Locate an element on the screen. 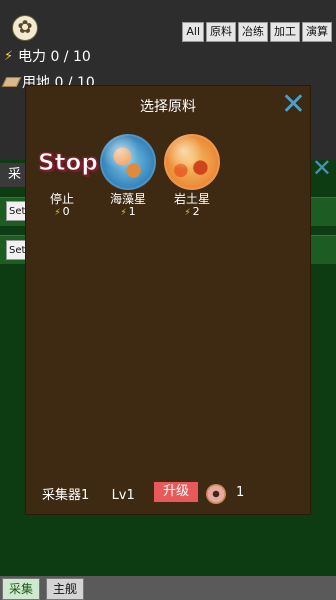 Image resolution: width=336 pixels, height=600 pixels. upgrade-button: 升级 is located at coordinates (176, 492).